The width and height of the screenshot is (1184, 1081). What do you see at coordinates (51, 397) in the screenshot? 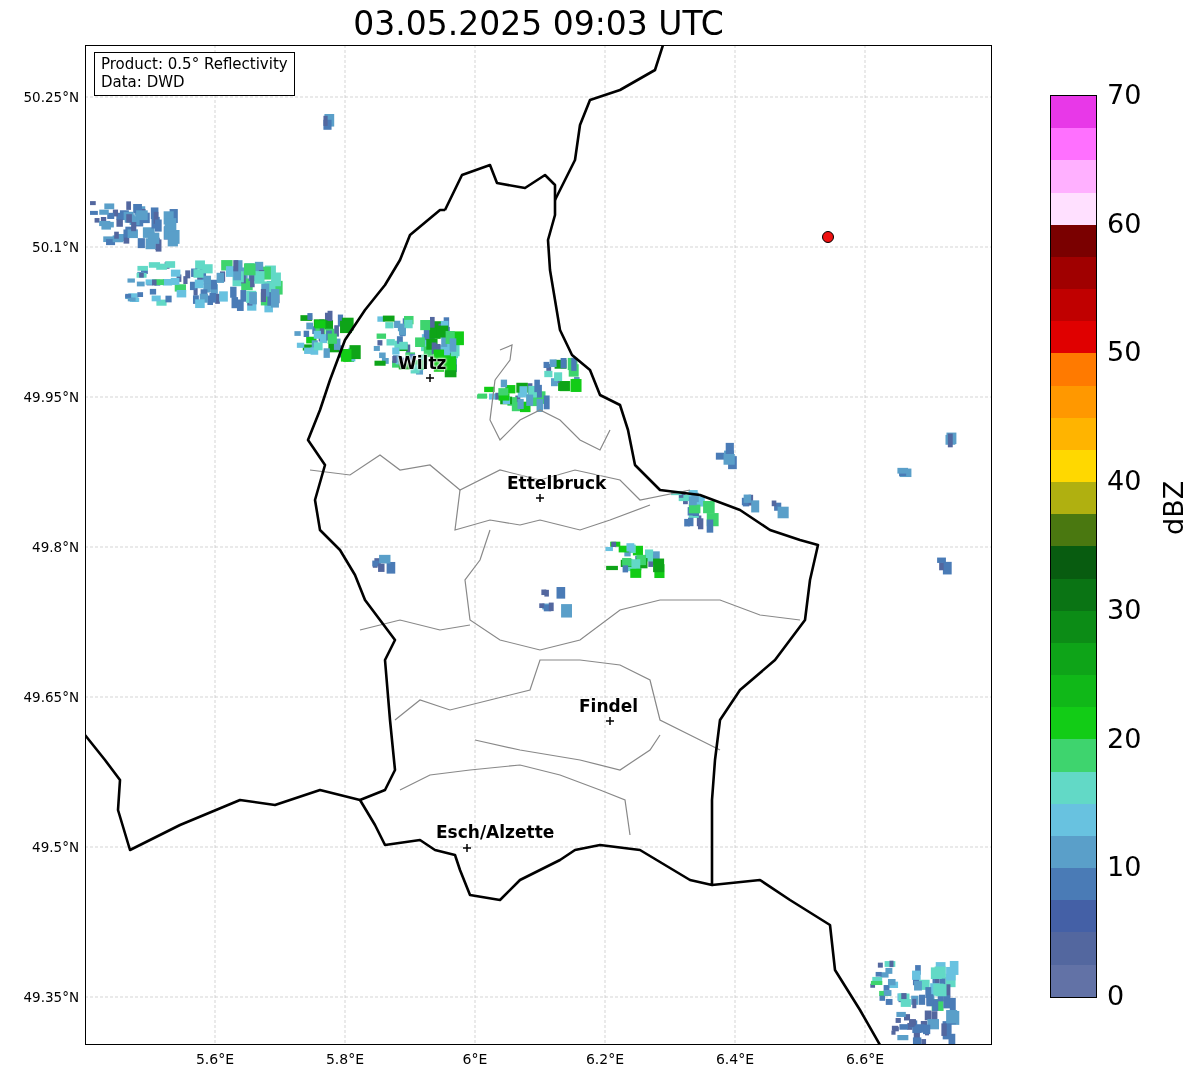
I see `latitude-label: 49.95°N` at bounding box center [51, 397].